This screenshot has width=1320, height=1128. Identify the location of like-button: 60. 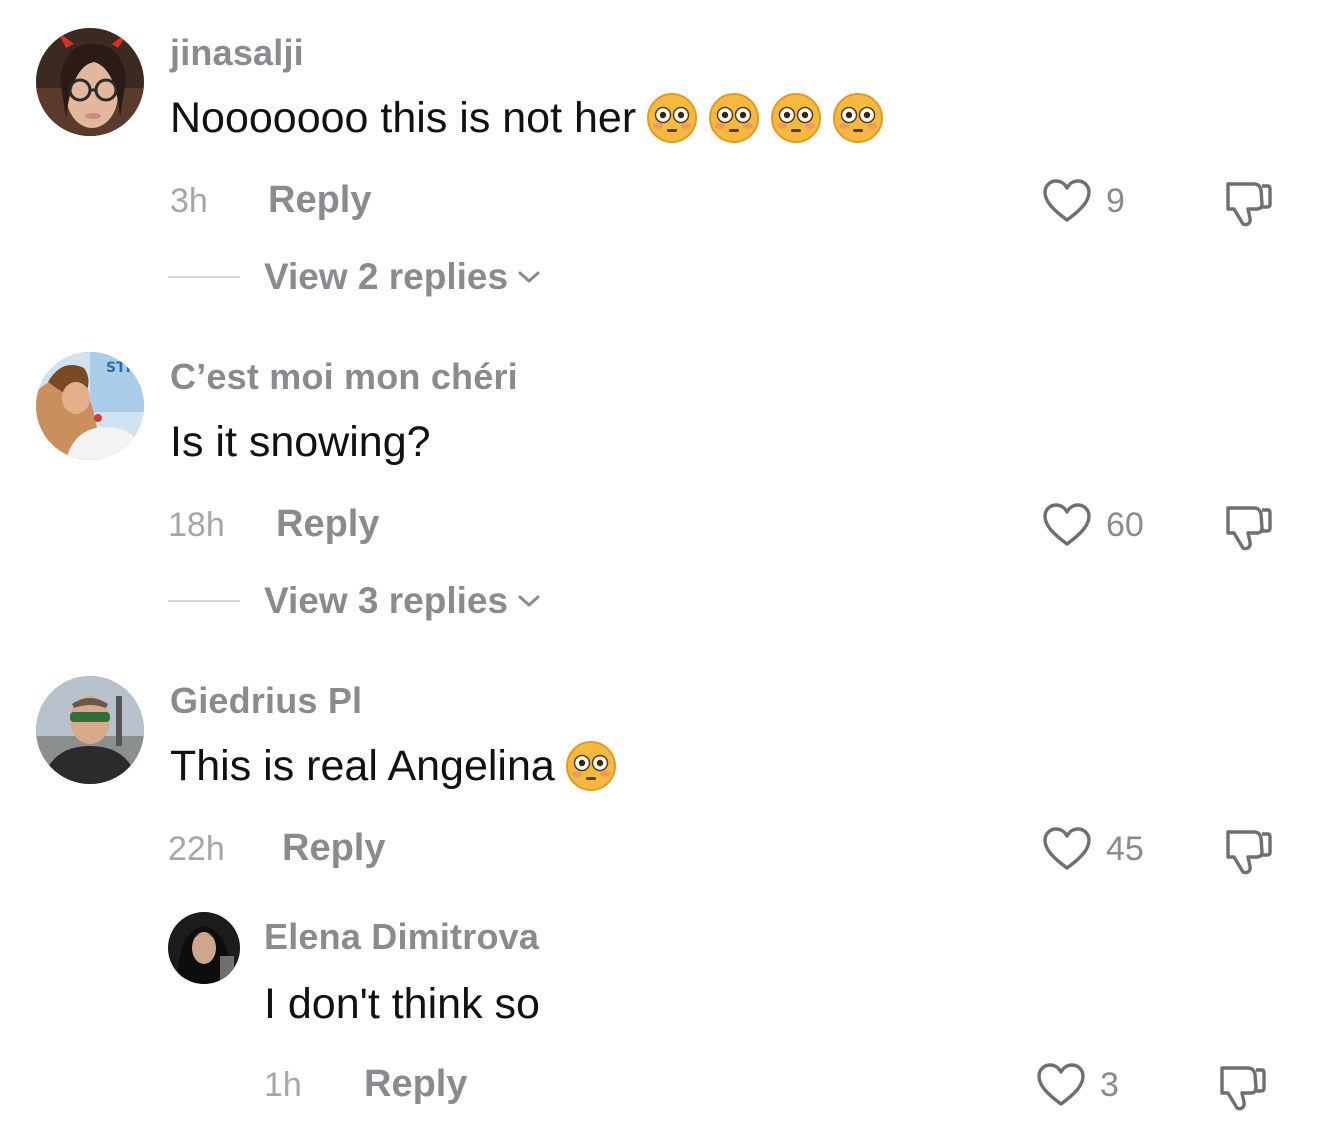
(1093, 525).